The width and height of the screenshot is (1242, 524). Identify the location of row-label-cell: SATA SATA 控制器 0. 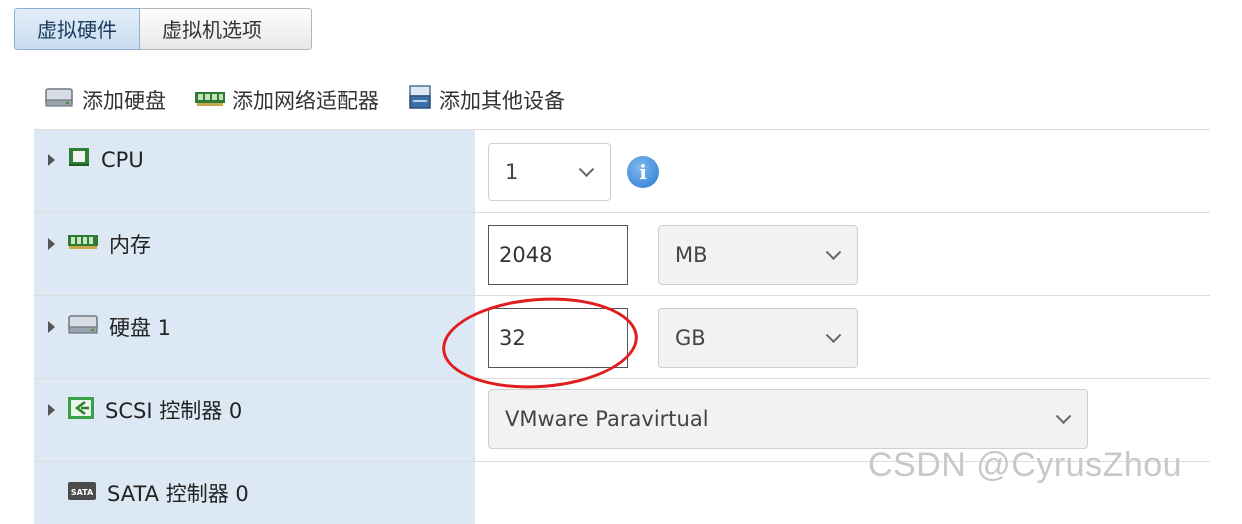
(254, 493).